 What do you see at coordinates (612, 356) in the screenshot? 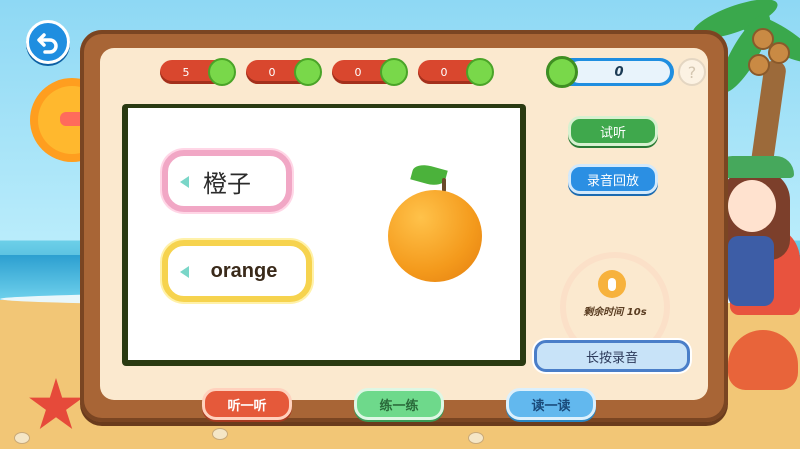
I see `hold-to-record-button: 长按录音` at bounding box center [612, 356].